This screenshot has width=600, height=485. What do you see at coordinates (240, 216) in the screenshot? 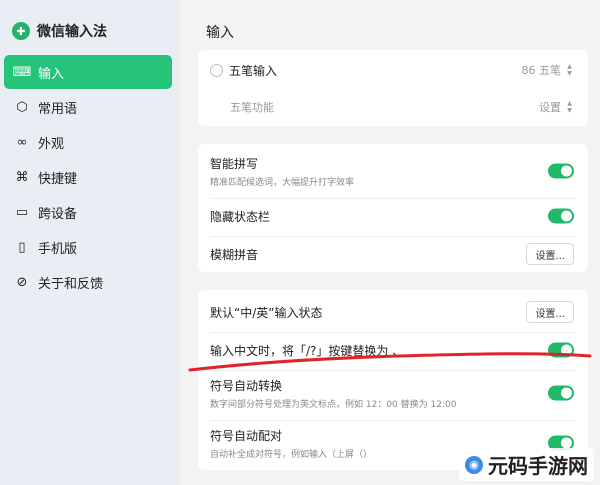
I see `hide-statusbar-label: 隐藏状态栏` at bounding box center [240, 216].